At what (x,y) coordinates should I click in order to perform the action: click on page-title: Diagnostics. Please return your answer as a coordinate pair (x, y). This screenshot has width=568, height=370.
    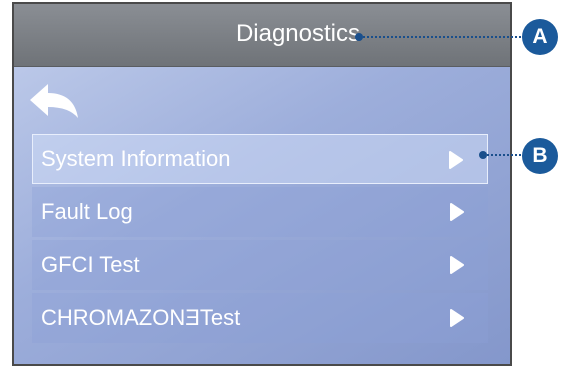
    Looking at the image, I should click on (297, 33).